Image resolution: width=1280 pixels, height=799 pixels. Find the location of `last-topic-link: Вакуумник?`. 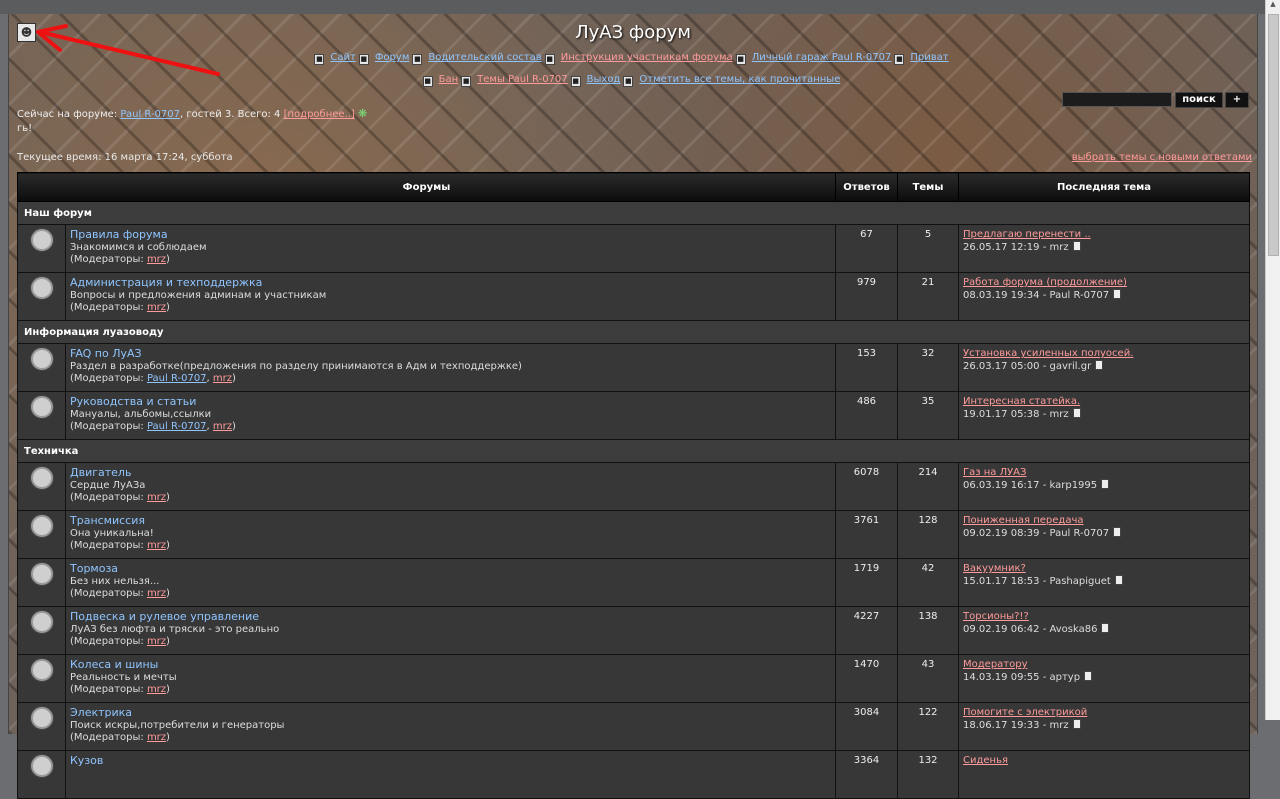

last-topic-link: Вакуумник? is located at coordinates (1106, 568).